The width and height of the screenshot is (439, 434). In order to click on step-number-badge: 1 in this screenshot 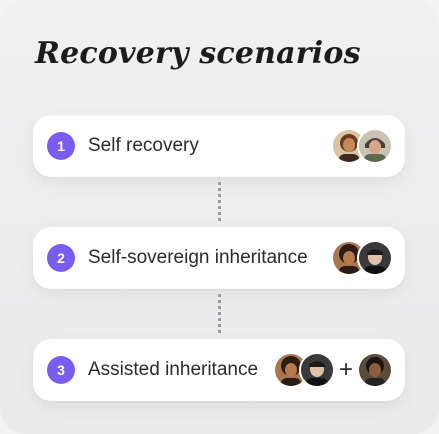, I will do `click(61, 146)`.